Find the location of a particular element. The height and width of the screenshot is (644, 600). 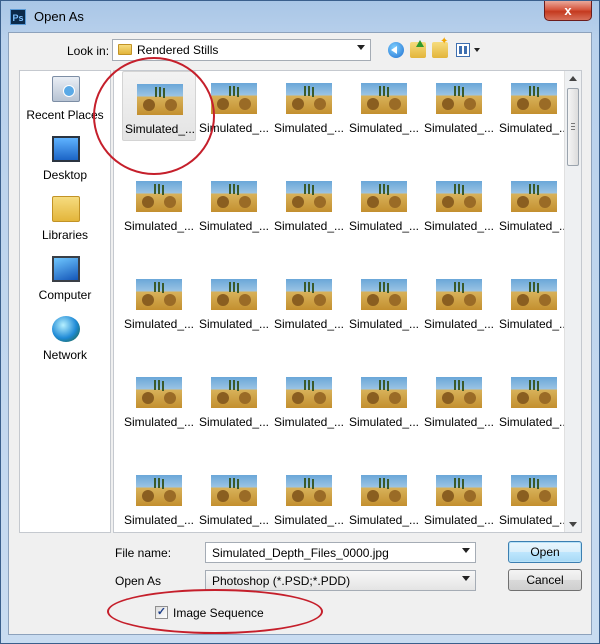

open-button: Open is located at coordinates (545, 552).